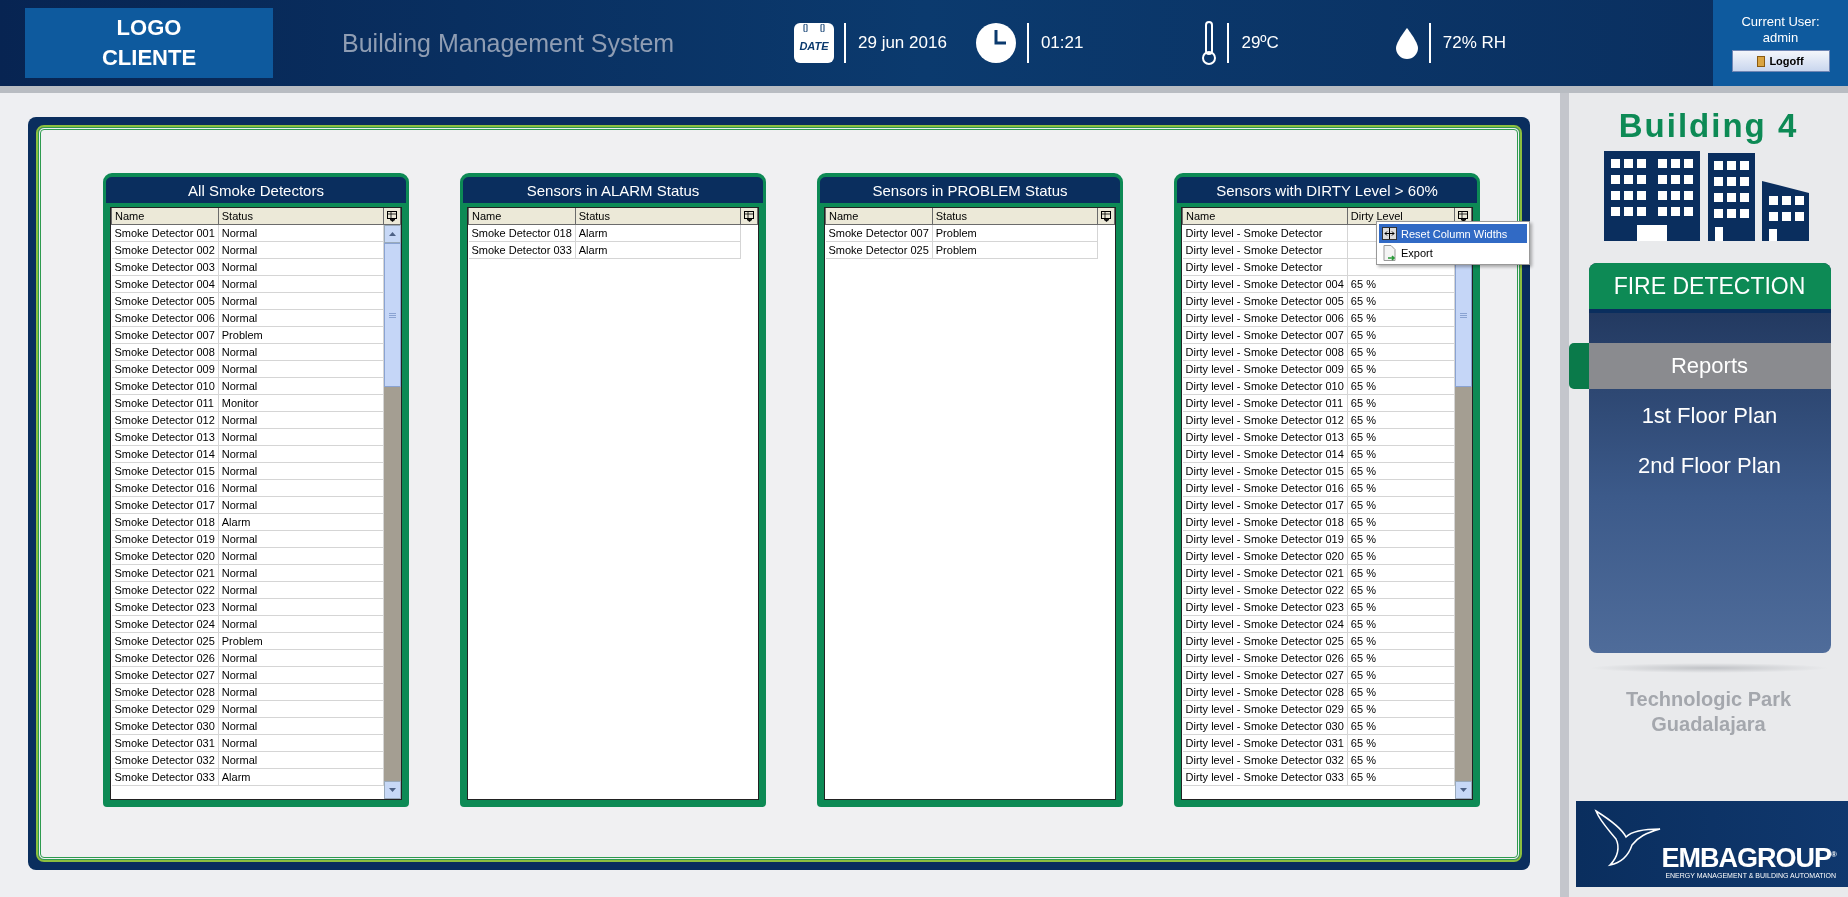 The width and height of the screenshot is (1848, 897). What do you see at coordinates (1265, 675) in the screenshot?
I see `table-cell: Dirty level - Smoke Detector 027` at bounding box center [1265, 675].